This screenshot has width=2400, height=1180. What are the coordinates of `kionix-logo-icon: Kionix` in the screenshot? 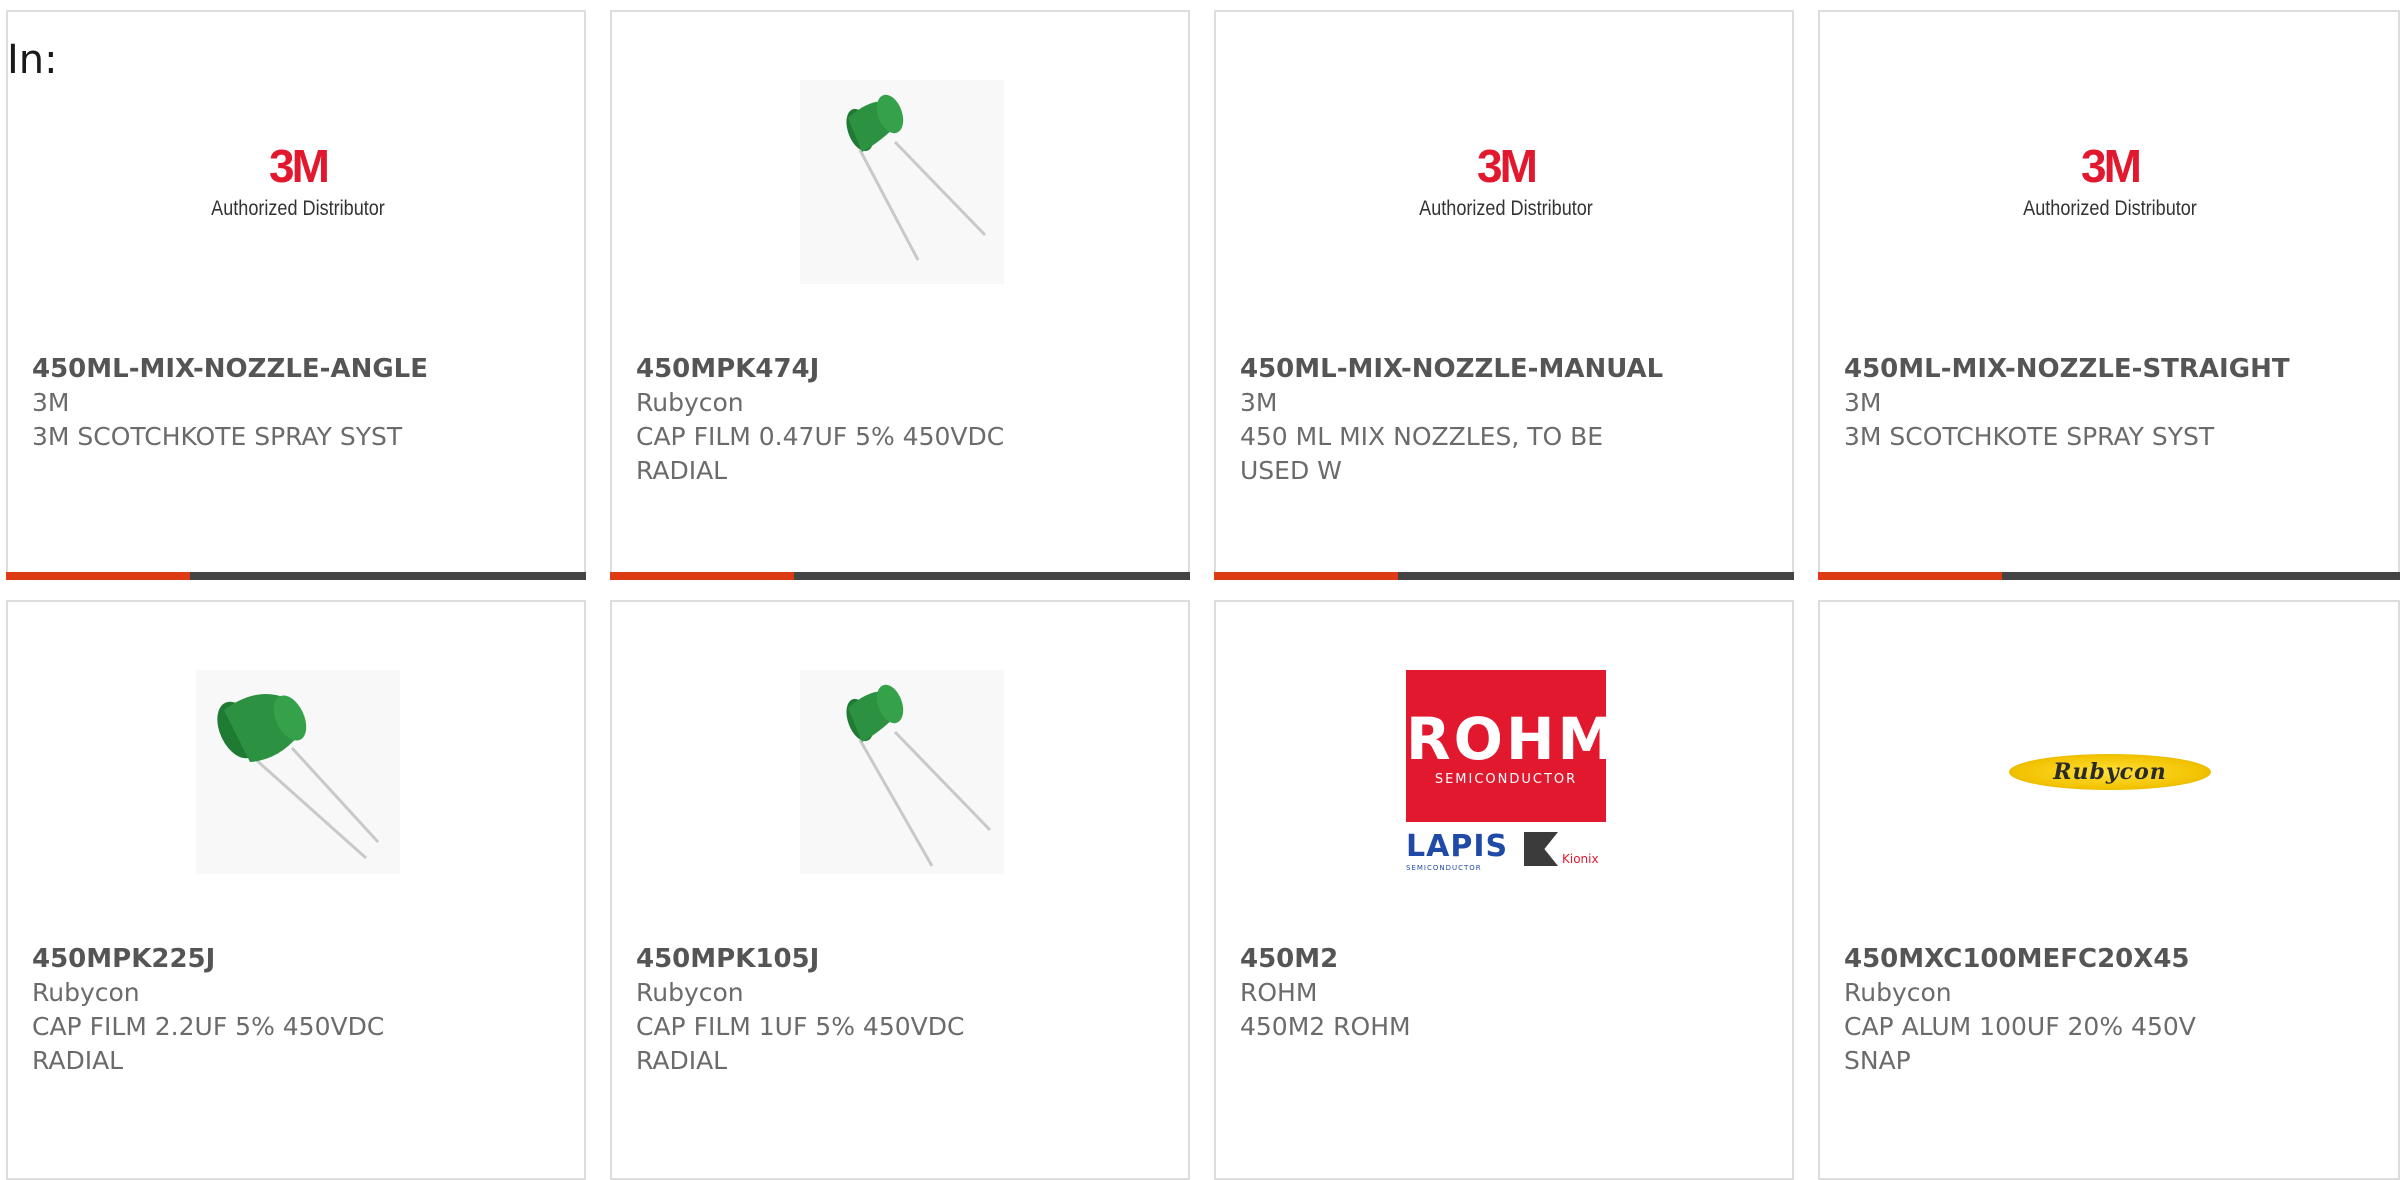 It's located at (1561, 849).